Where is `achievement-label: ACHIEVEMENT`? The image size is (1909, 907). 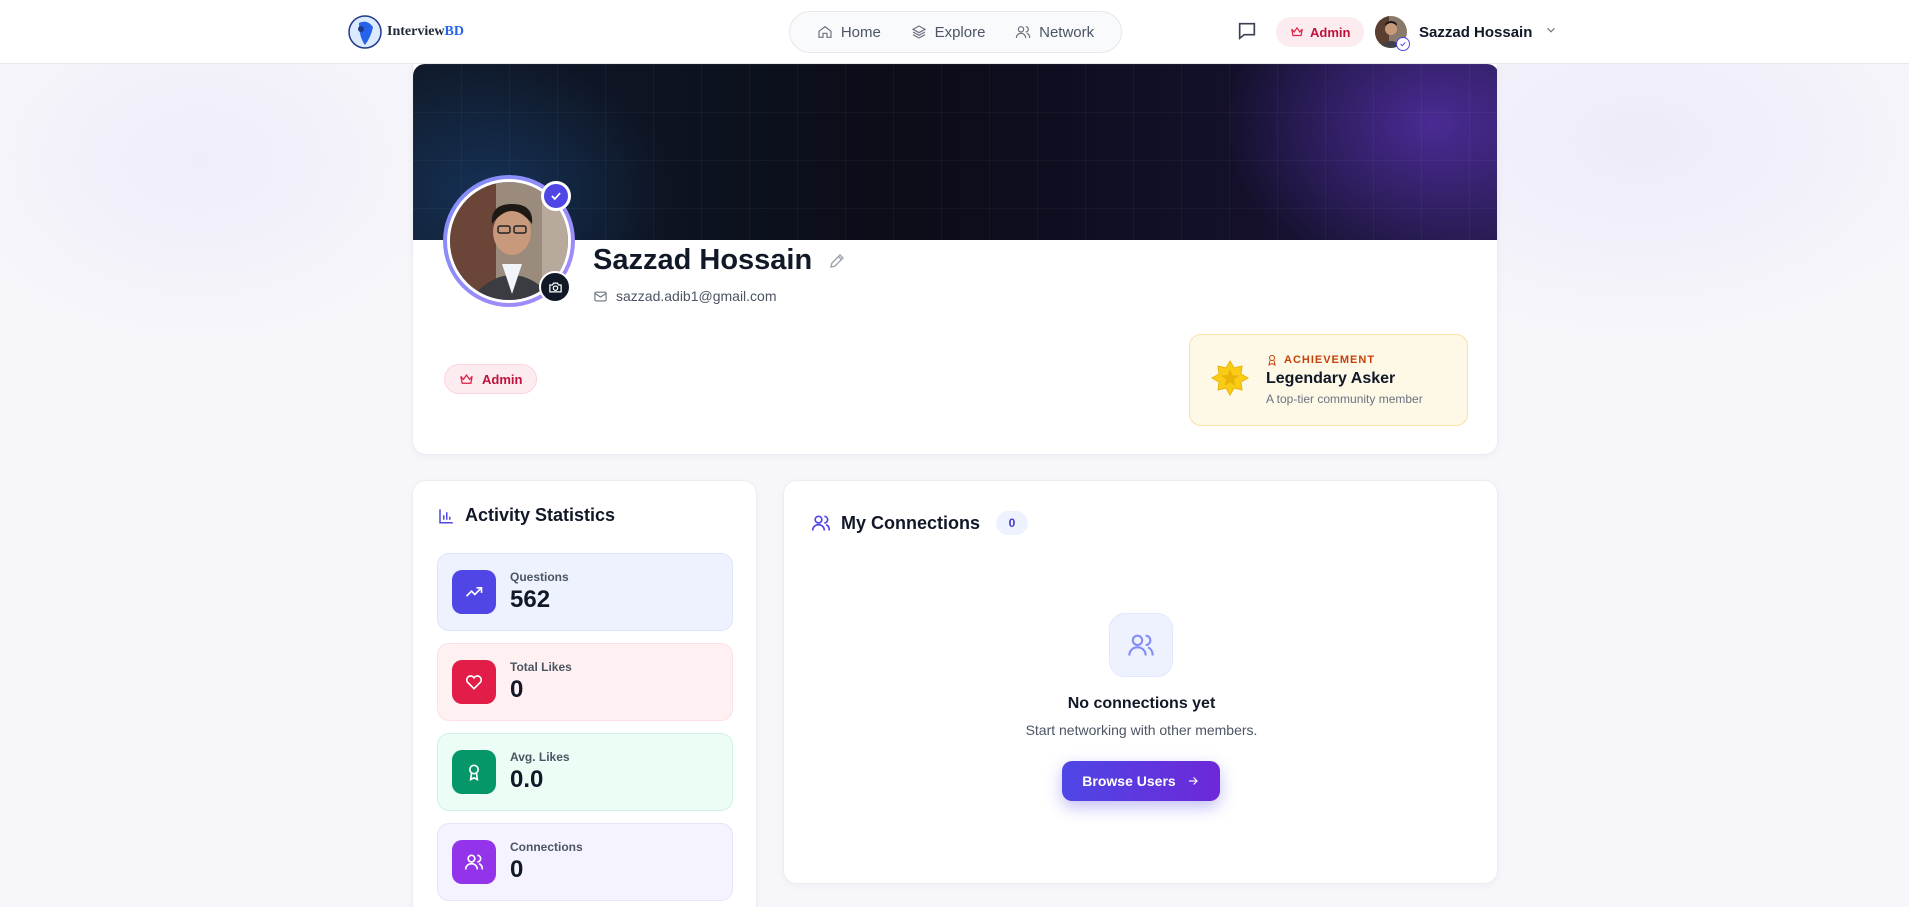
achievement-label: ACHIEVEMENT is located at coordinates (1344, 360).